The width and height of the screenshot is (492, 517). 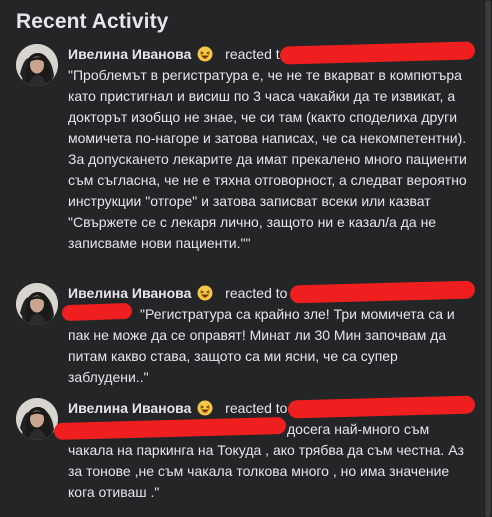 I want to click on scrollbar, so click(x=488, y=258).